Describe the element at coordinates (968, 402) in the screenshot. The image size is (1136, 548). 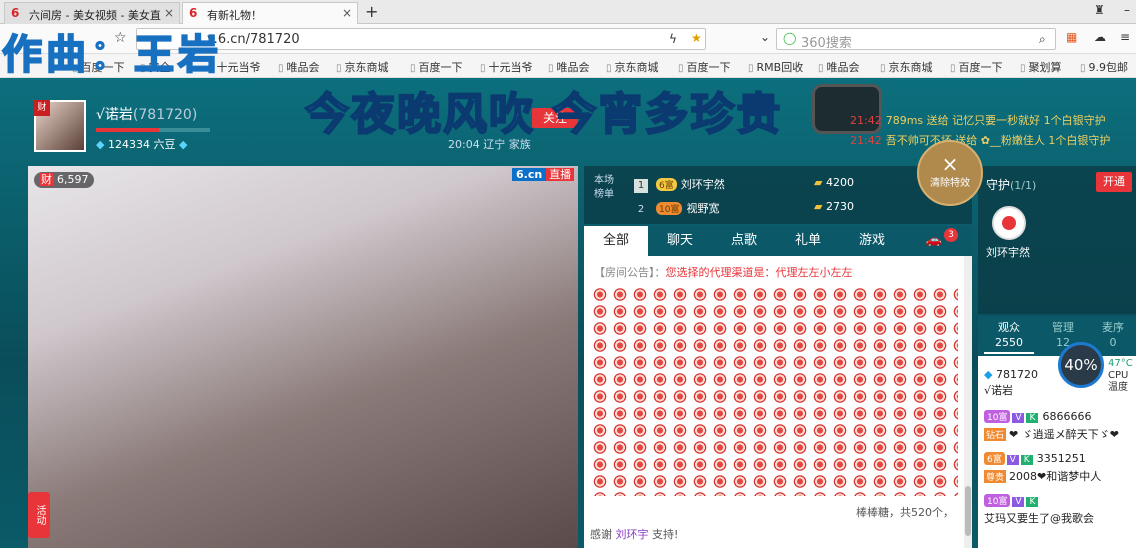
I see `chat-scrollbar` at that location.